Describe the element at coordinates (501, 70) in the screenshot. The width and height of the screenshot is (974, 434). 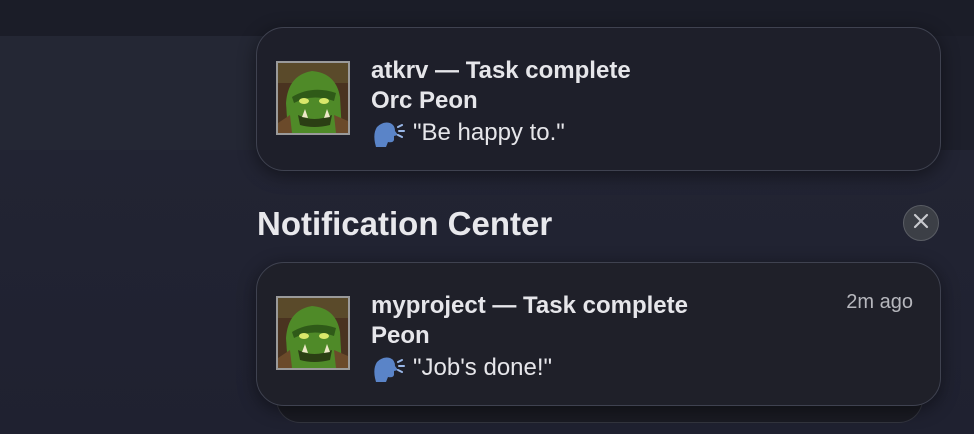
I see `notification-title: atkrv — Task complete` at that location.